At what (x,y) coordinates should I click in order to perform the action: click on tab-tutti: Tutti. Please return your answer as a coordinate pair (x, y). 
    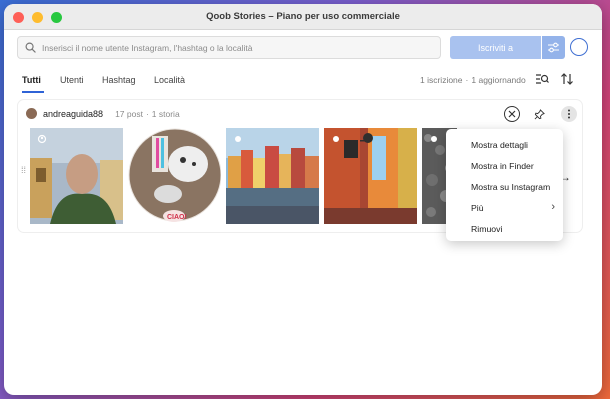
    Looking at the image, I should click on (31, 80).